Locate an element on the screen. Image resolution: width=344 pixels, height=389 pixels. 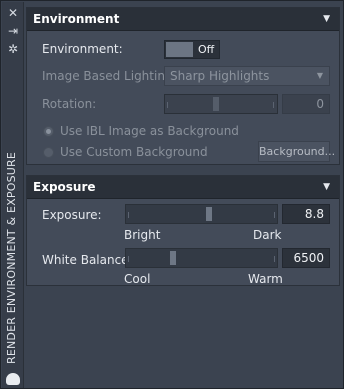
environment-title: Environment is located at coordinates (76, 19).